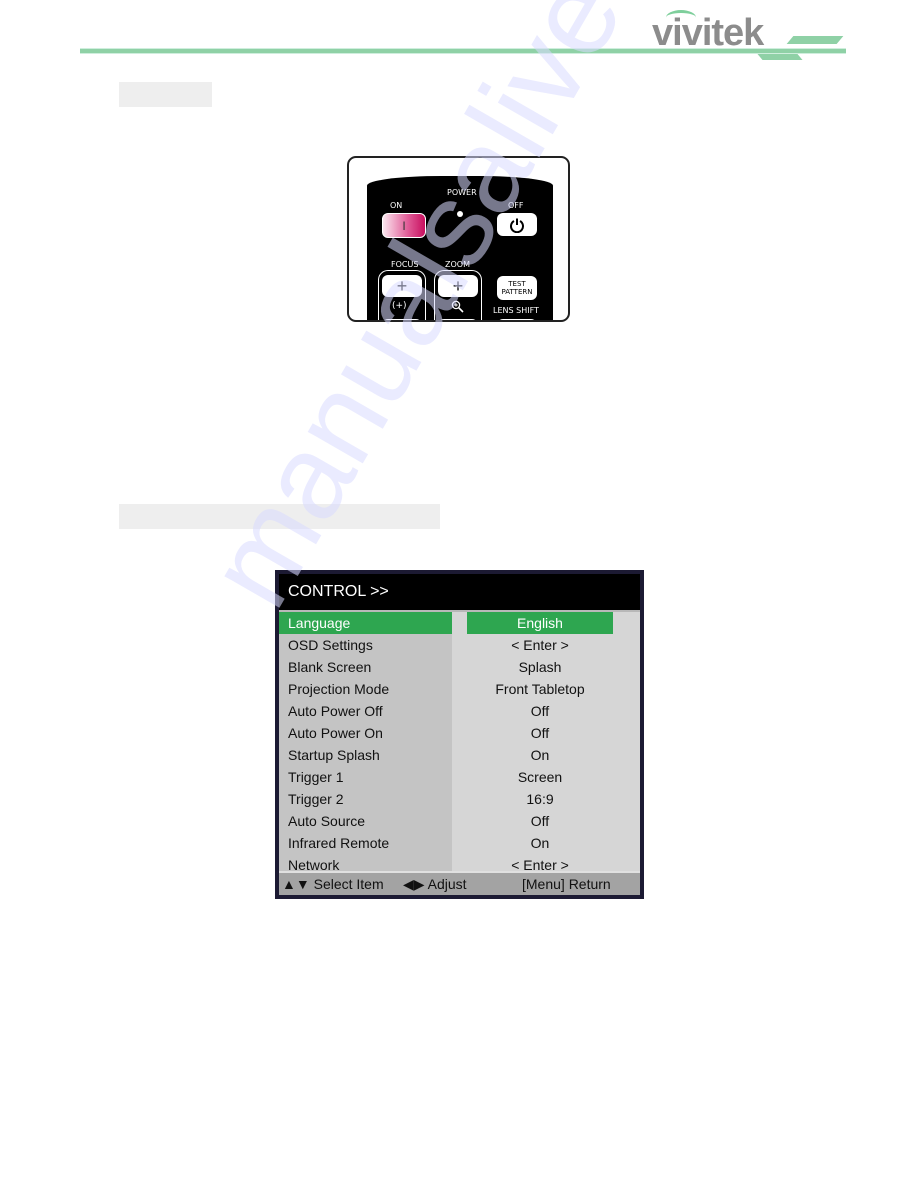 Image resolution: width=918 pixels, height=1188 pixels. I want to click on osd-menu-item: Trigger 1 Screen, so click(459, 777).